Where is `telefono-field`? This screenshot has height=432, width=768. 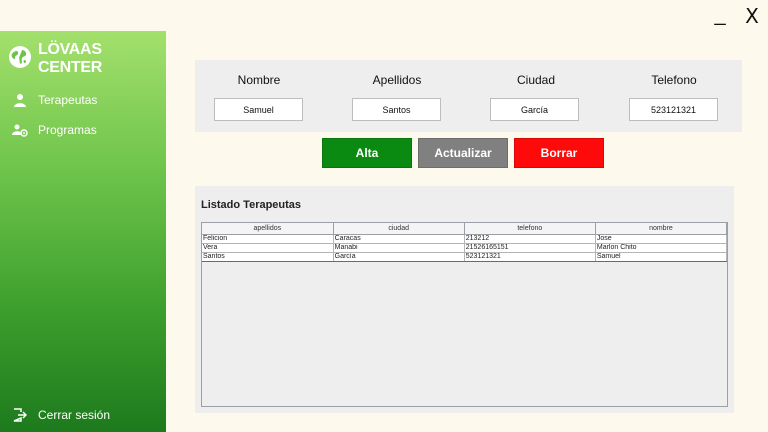
telefono-field is located at coordinates (673, 109).